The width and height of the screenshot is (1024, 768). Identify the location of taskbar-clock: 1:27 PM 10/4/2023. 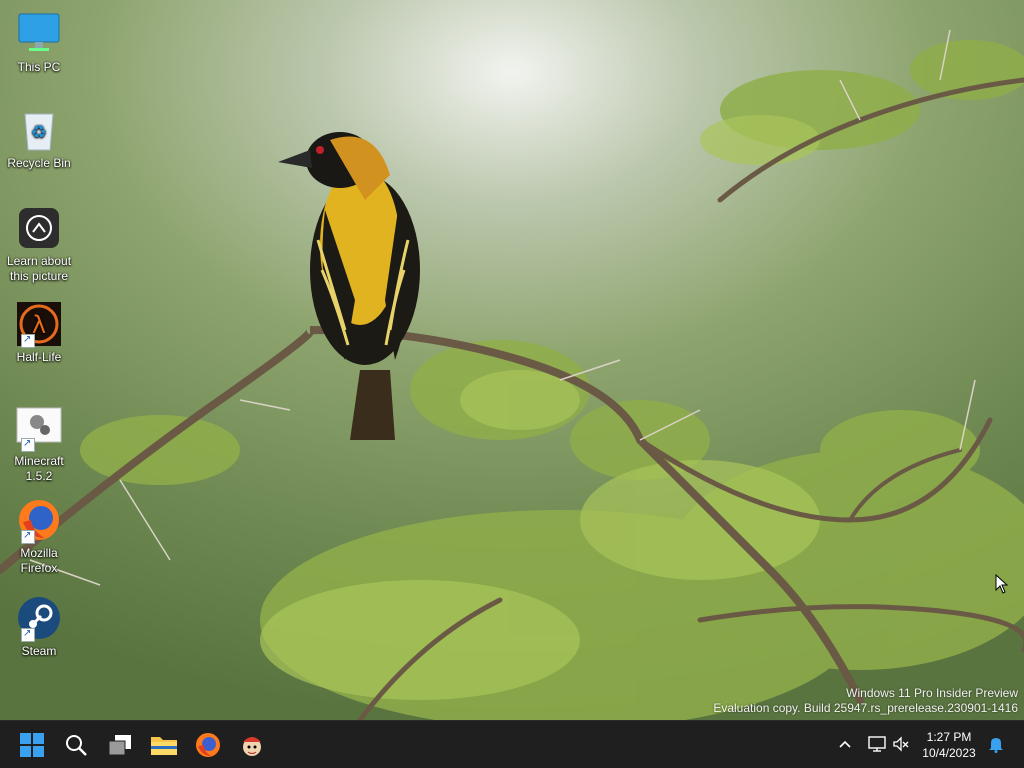
(949, 745).